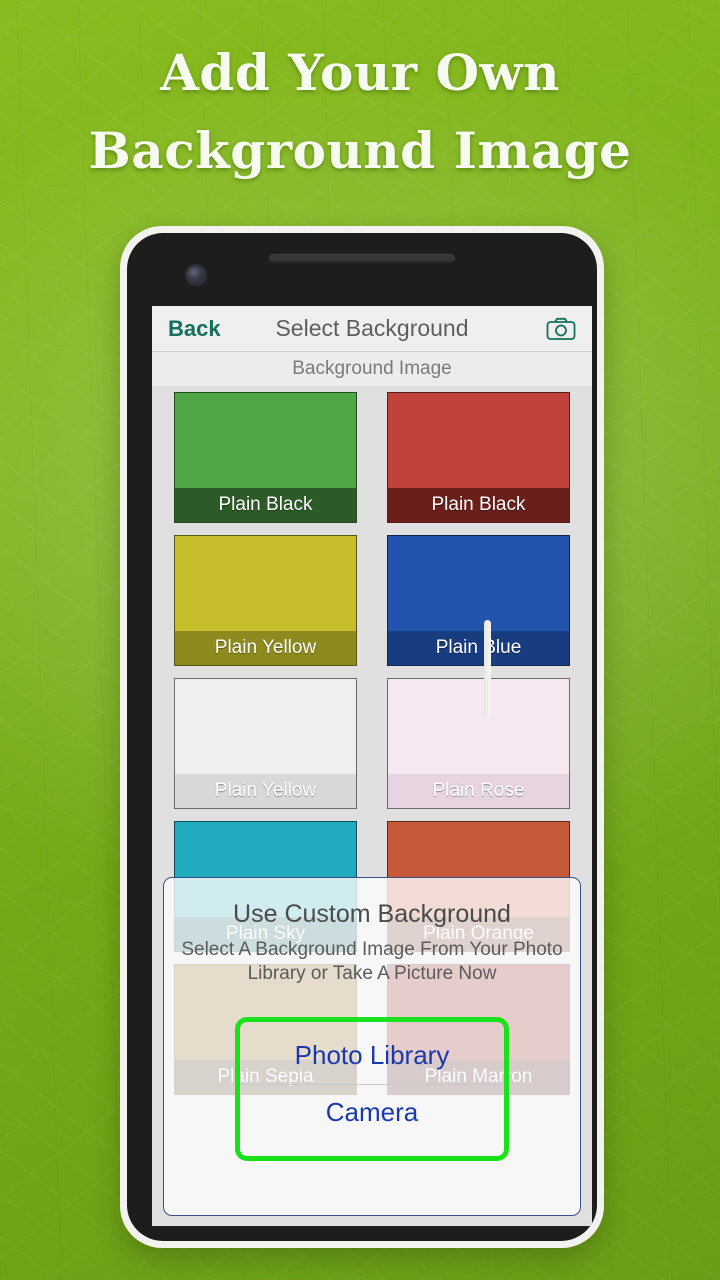 The height and width of the screenshot is (1280, 720). What do you see at coordinates (372, 1112) in the screenshot?
I see `camera-button: Camera` at bounding box center [372, 1112].